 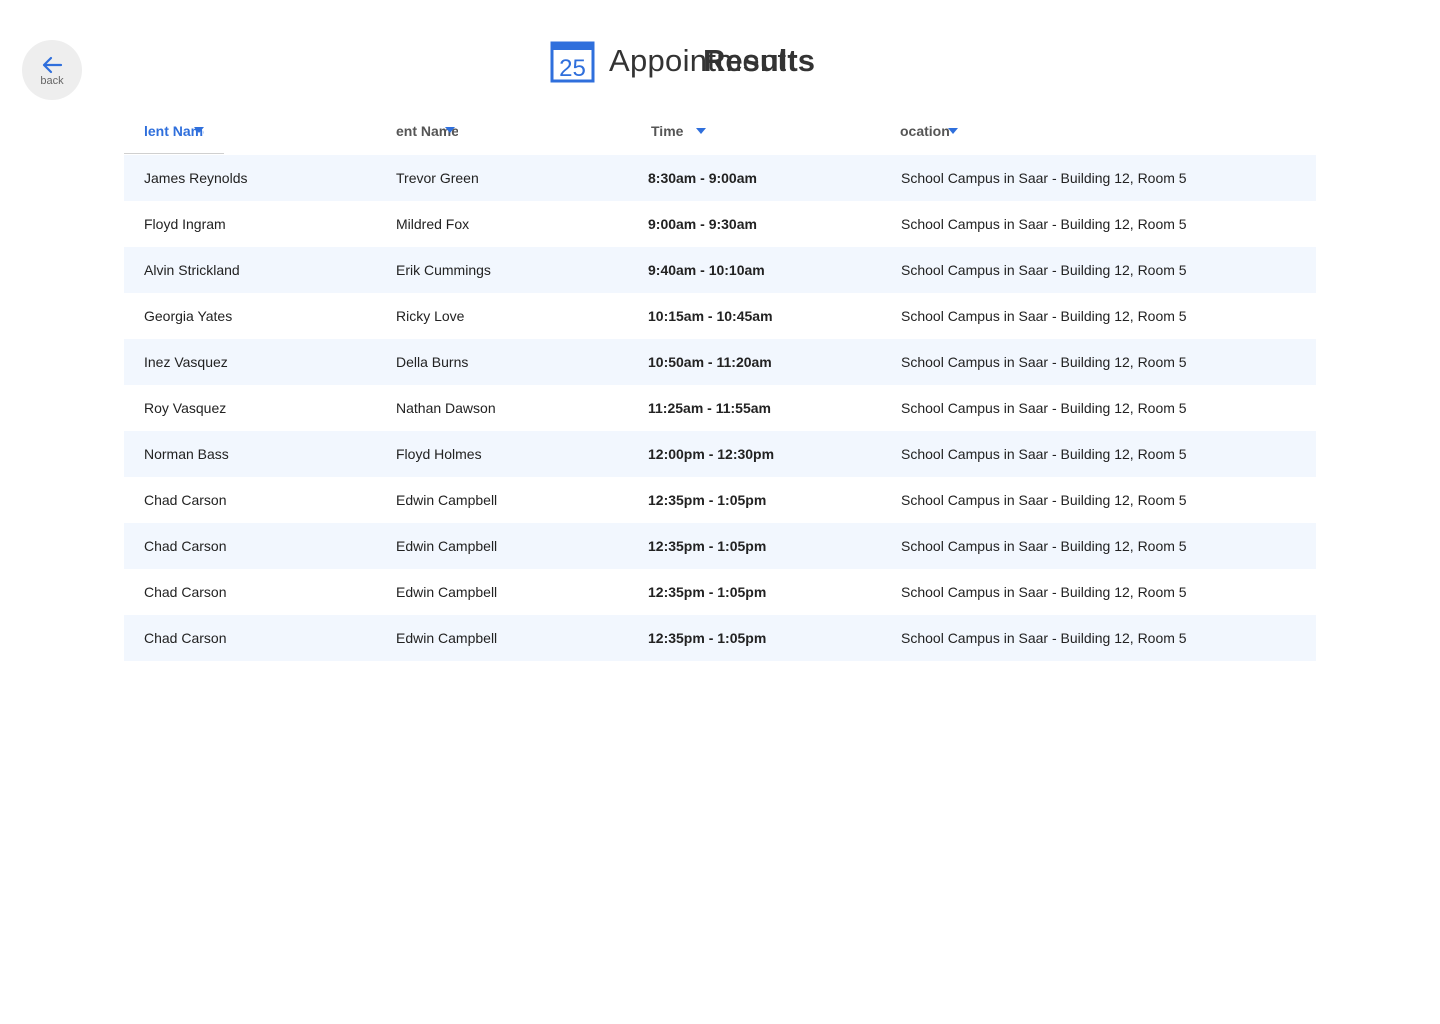 I want to click on time-cell: 9:40am - 10:10am, so click(x=706, y=270).